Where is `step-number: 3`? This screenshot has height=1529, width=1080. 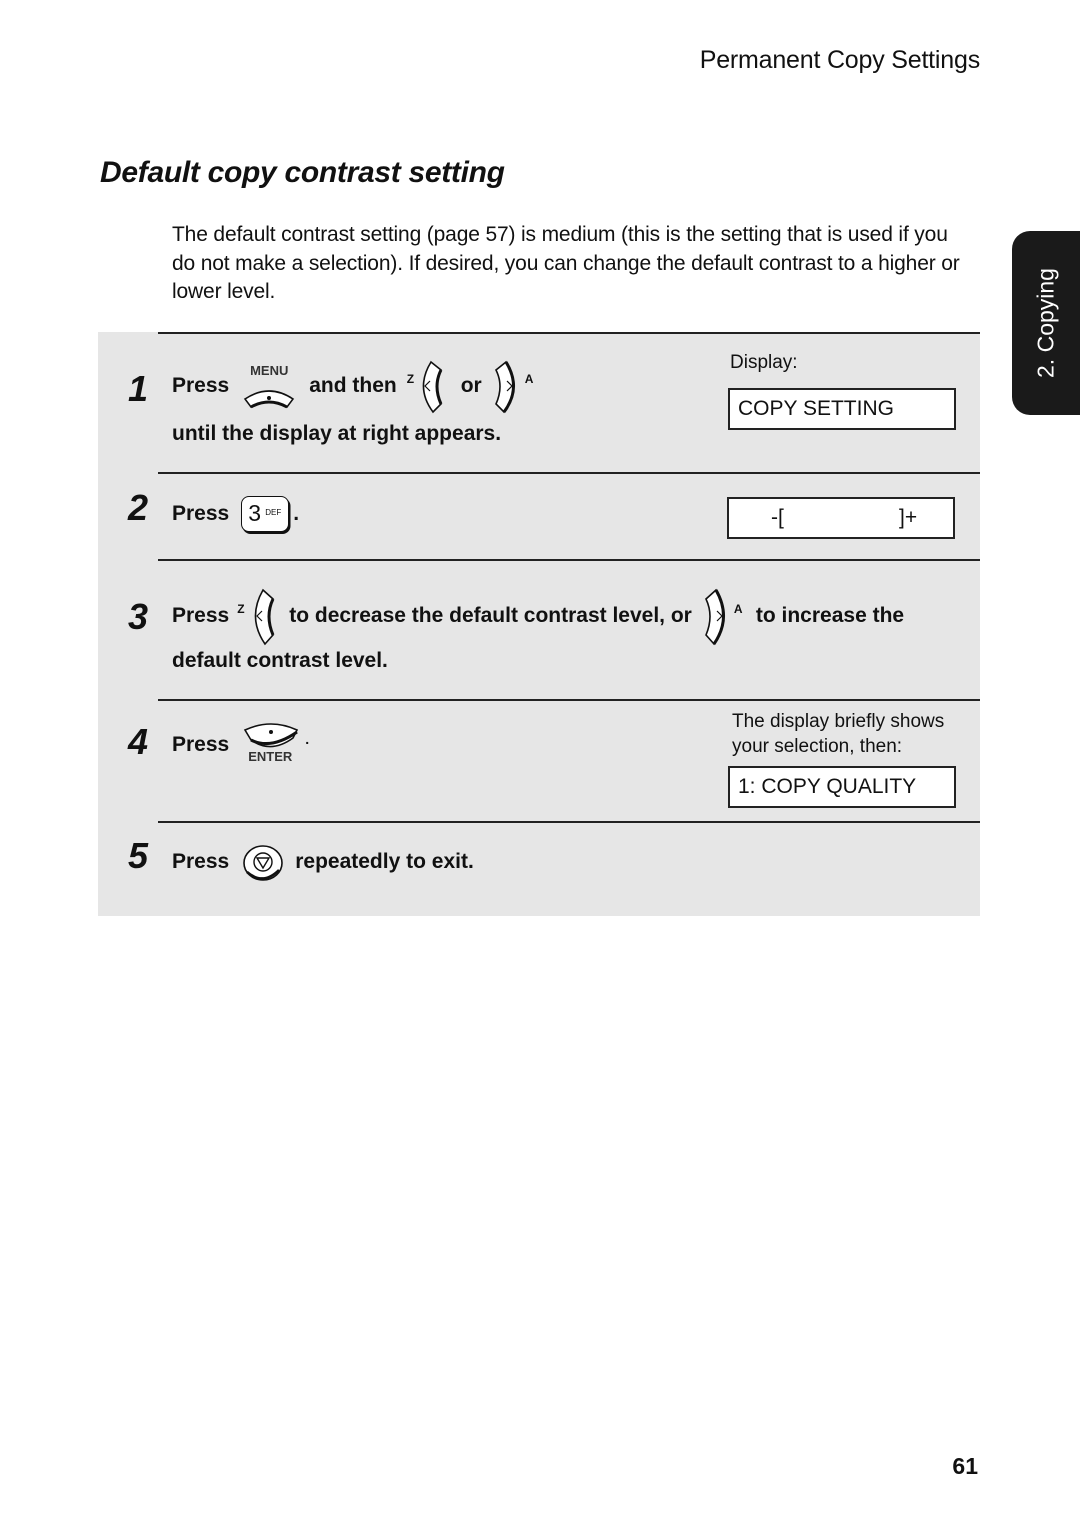 step-number: 3 is located at coordinates (138, 616).